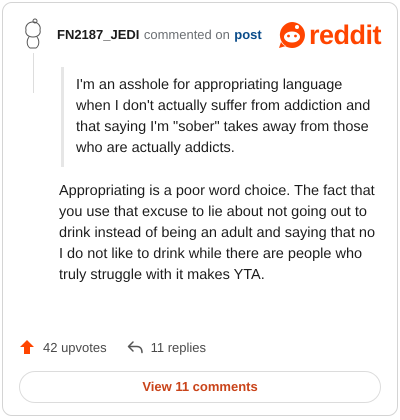  I want to click on upvote-icon, so click(27, 347).